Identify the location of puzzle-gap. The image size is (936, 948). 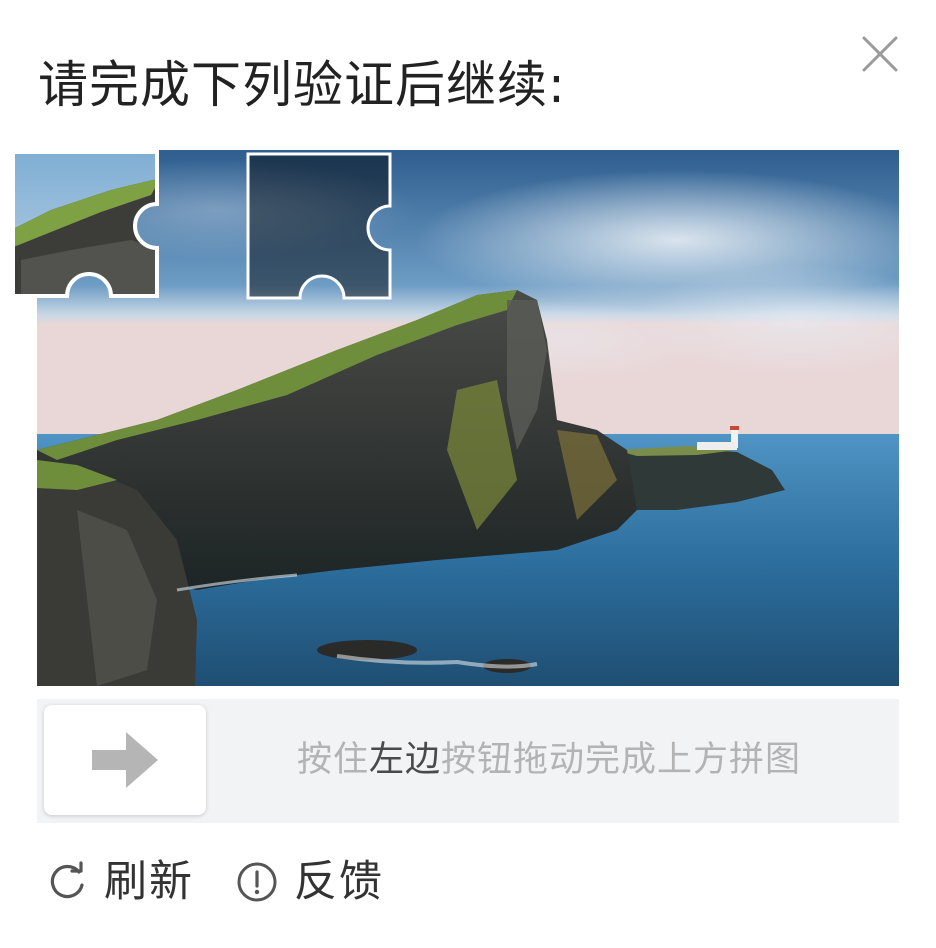
(326, 227).